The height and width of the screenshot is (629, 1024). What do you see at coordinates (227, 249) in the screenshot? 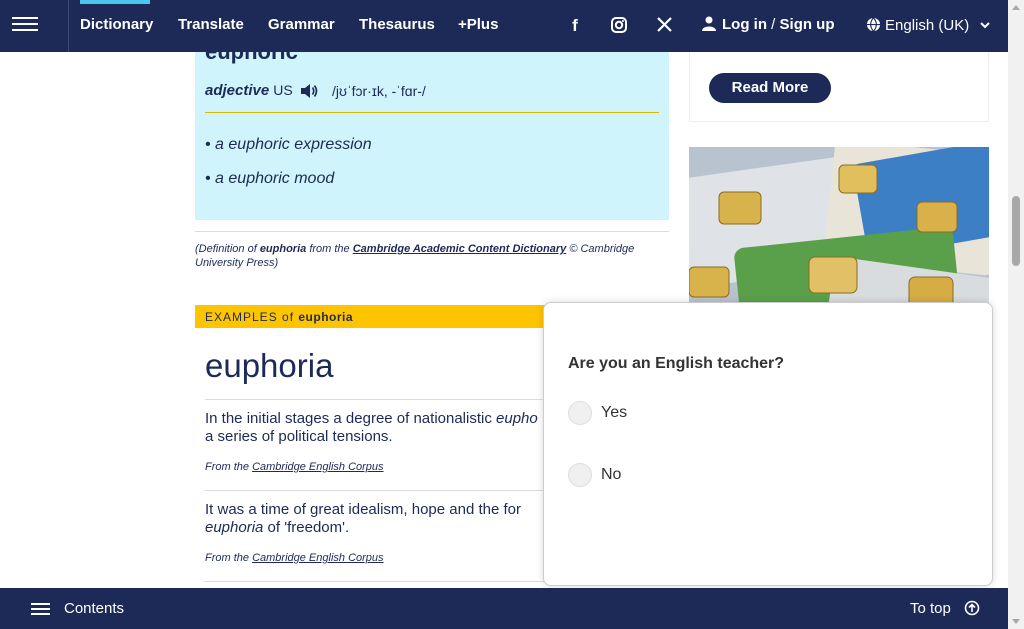
I see `citation-pre: (Definition of` at bounding box center [227, 249].